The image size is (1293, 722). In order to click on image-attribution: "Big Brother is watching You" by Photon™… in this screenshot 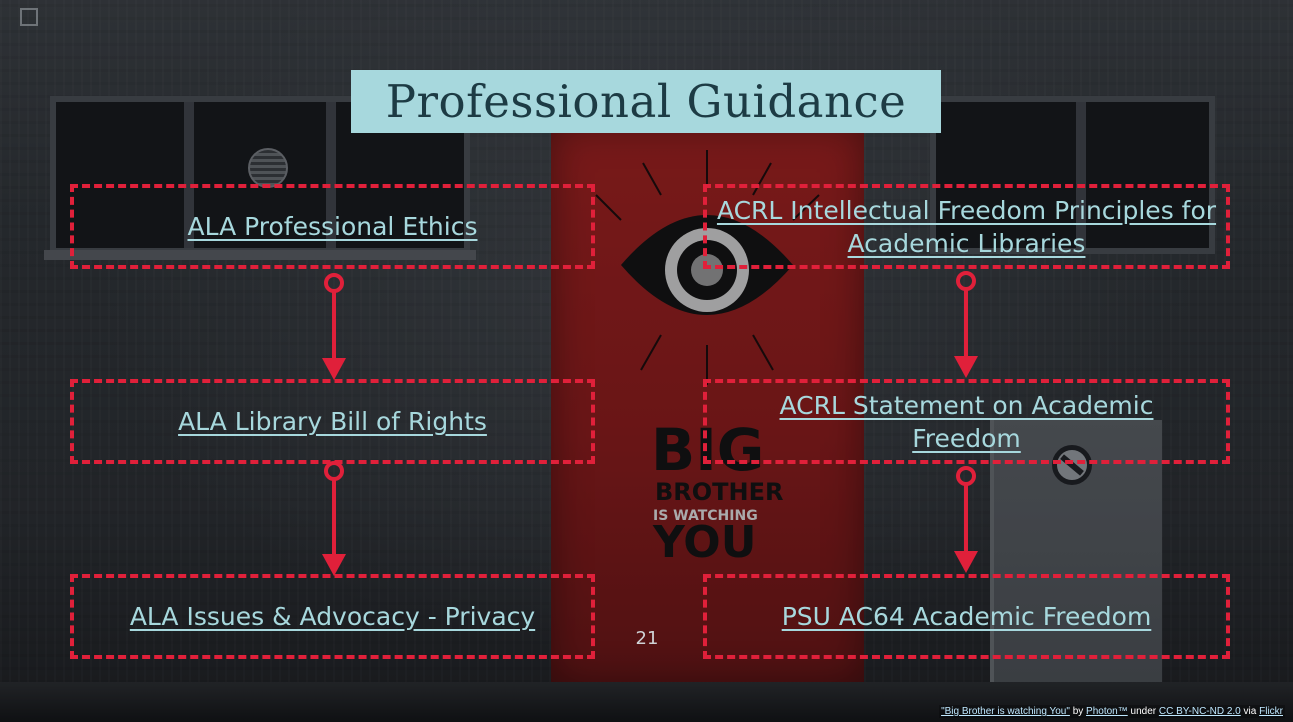, I will do `click(1112, 711)`.